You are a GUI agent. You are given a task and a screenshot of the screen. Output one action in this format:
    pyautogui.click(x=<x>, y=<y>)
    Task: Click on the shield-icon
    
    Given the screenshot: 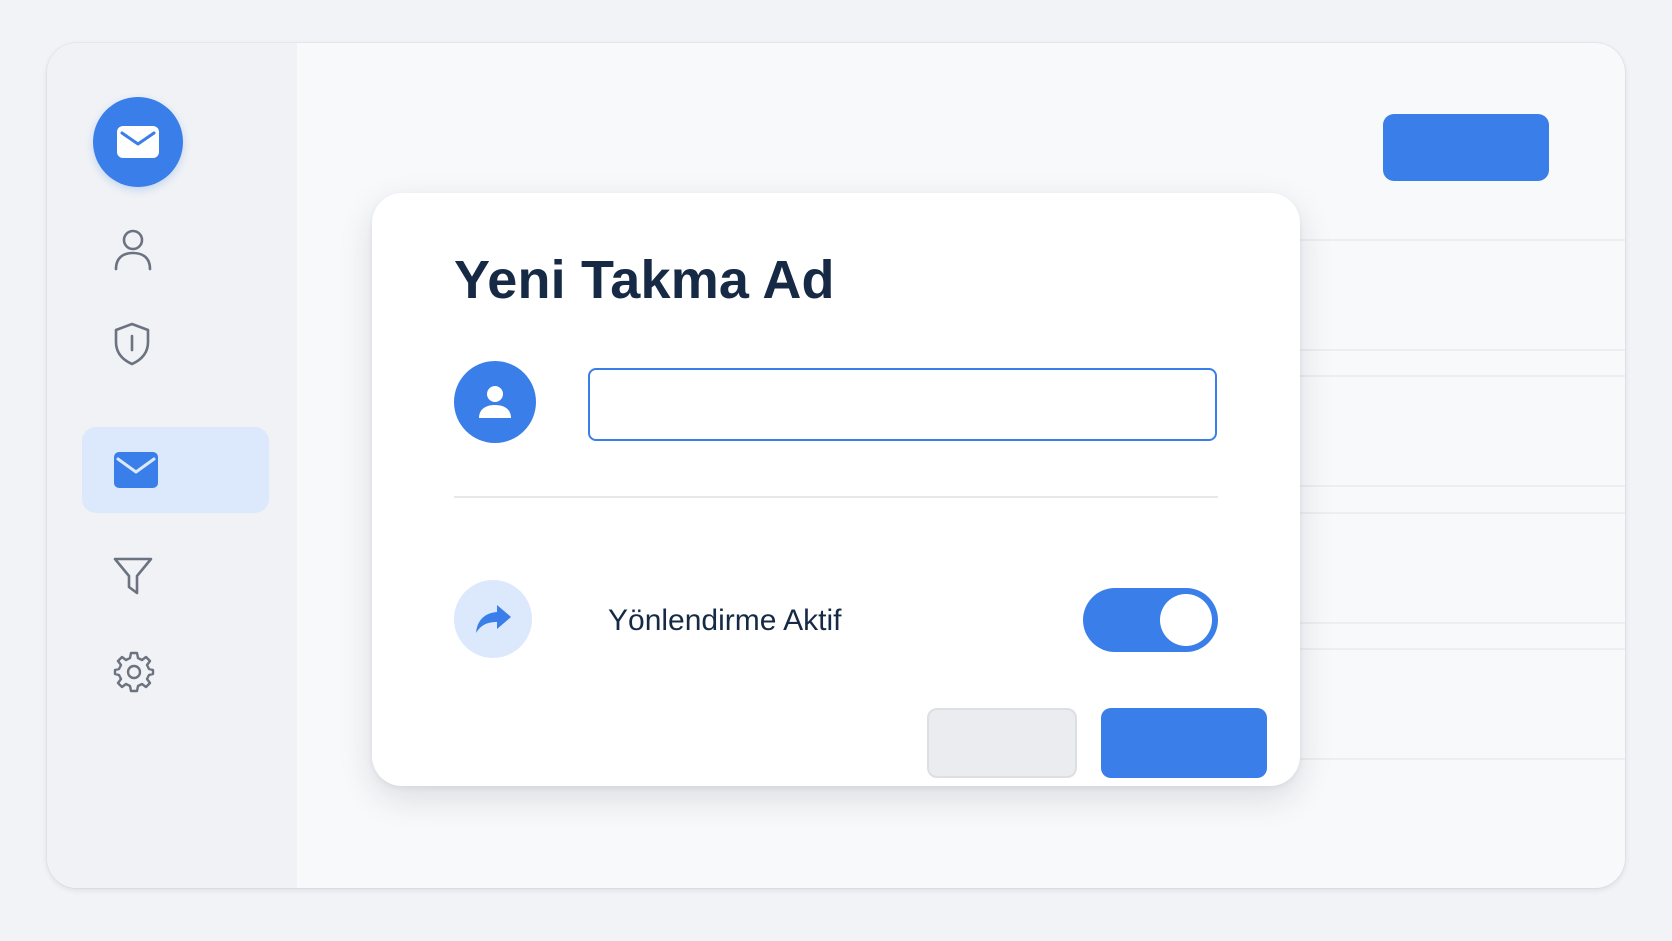 What is the action you would take?
    pyautogui.click(x=132, y=344)
    